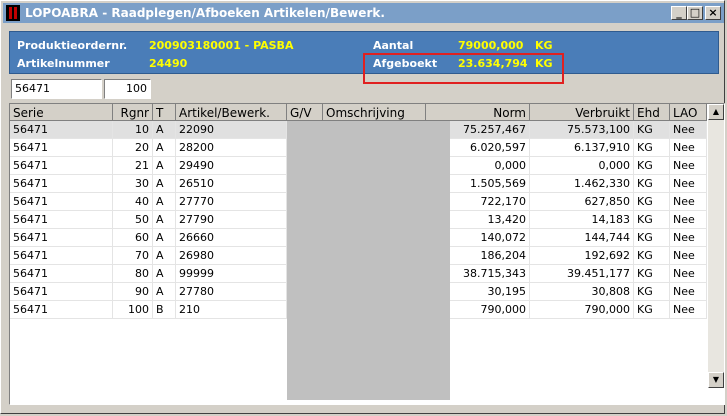 Image resolution: width=727 pixels, height=416 pixels. I want to click on column-header-lao: LAO, so click(688, 112).